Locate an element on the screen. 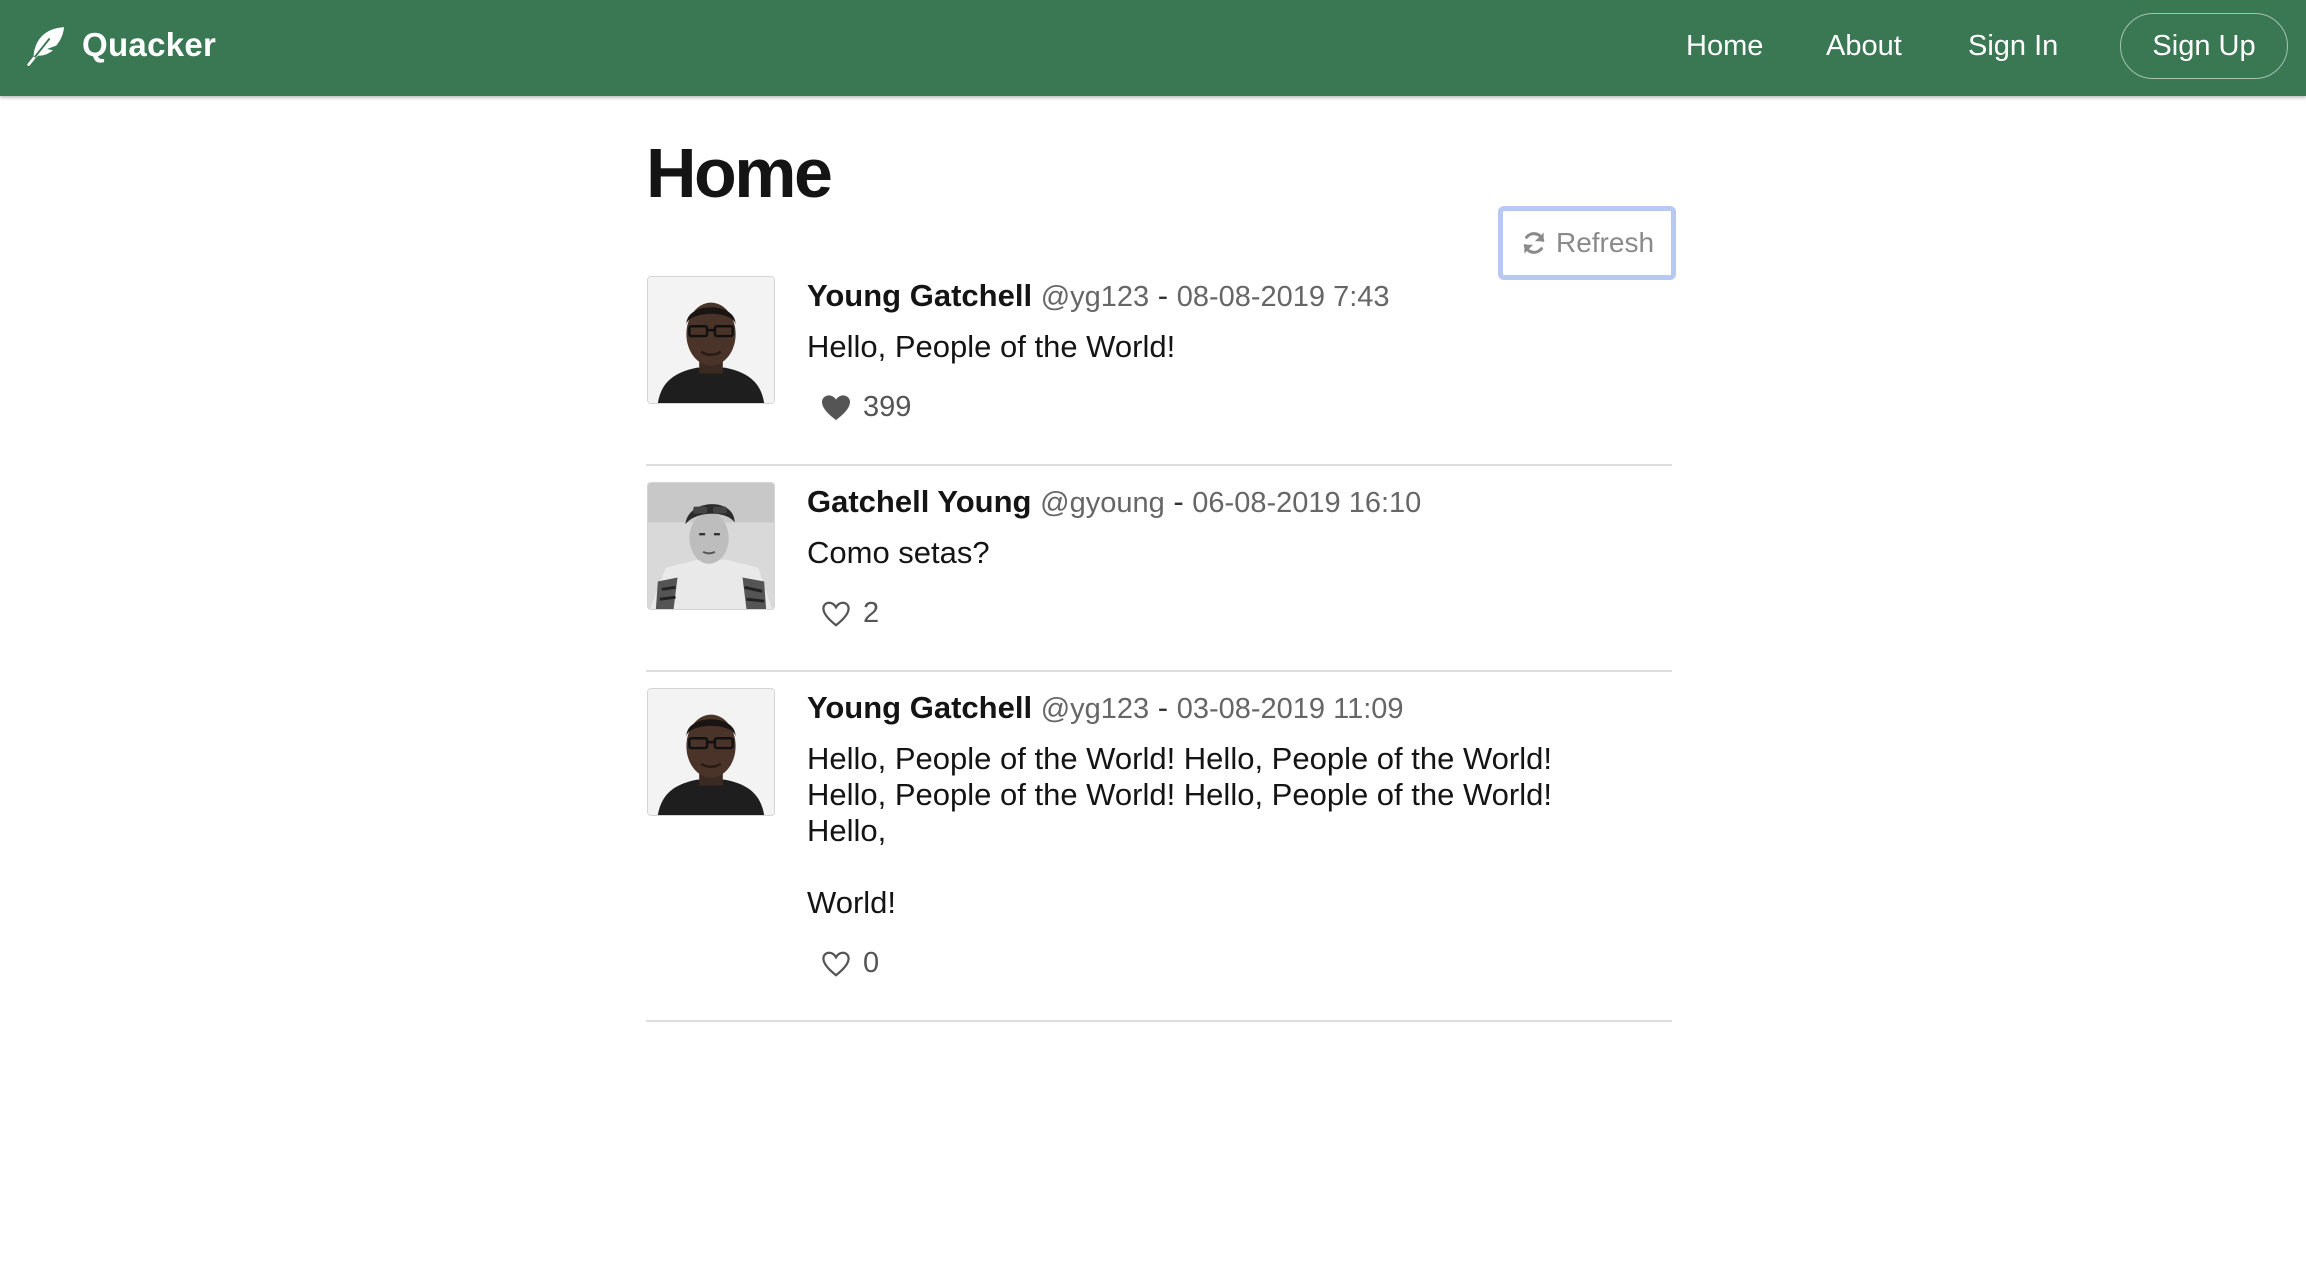 This screenshot has height=1280, width=2306. refresh-icon is located at coordinates (1534, 243).